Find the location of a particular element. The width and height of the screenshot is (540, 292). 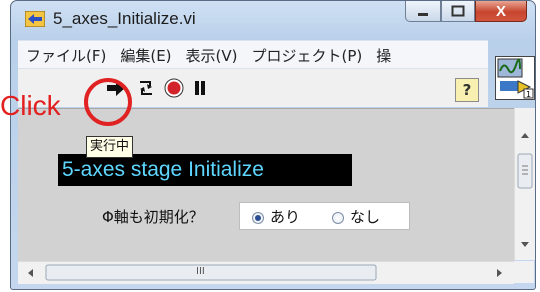

phi-axis-init-label: Φ軸も初期化？ is located at coordinates (153, 217).